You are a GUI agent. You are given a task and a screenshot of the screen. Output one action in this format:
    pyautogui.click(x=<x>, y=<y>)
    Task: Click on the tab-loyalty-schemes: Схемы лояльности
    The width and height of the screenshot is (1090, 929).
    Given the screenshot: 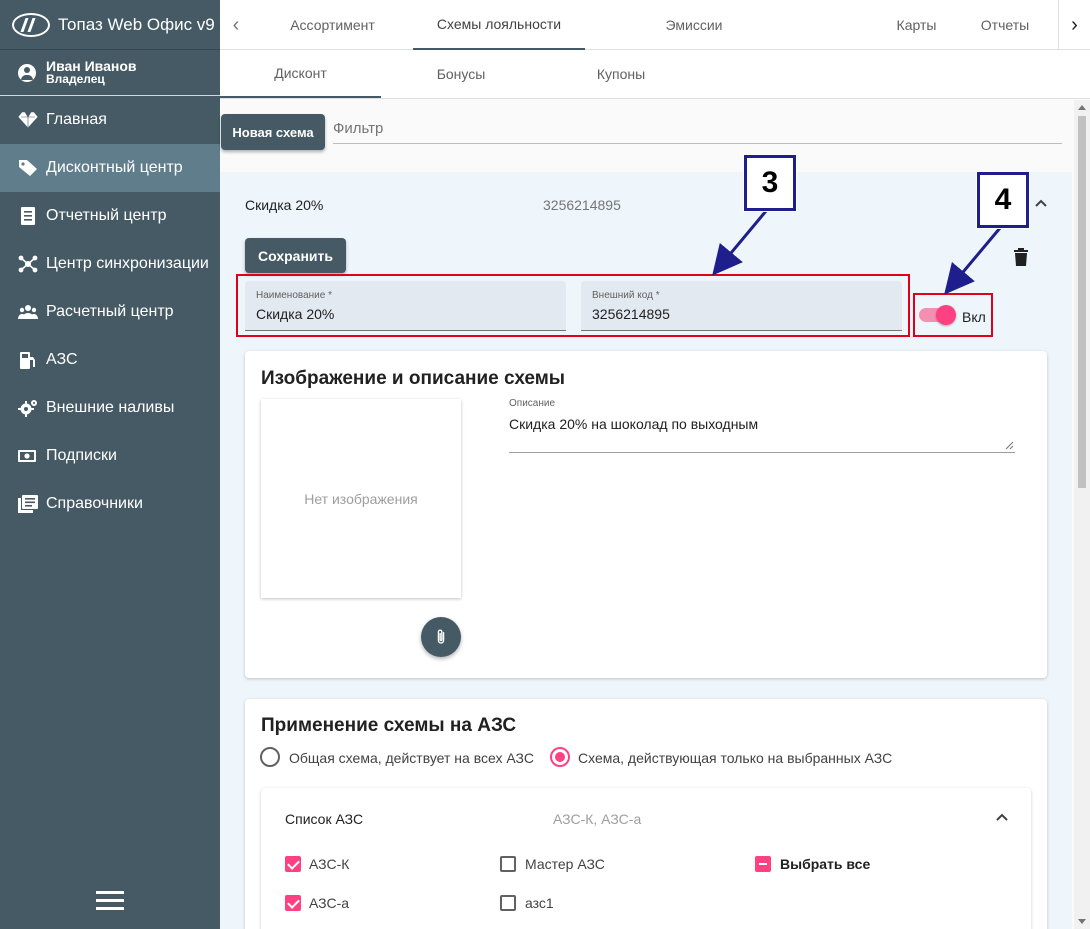 What is the action you would take?
    pyautogui.click(x=499, y=25)
    